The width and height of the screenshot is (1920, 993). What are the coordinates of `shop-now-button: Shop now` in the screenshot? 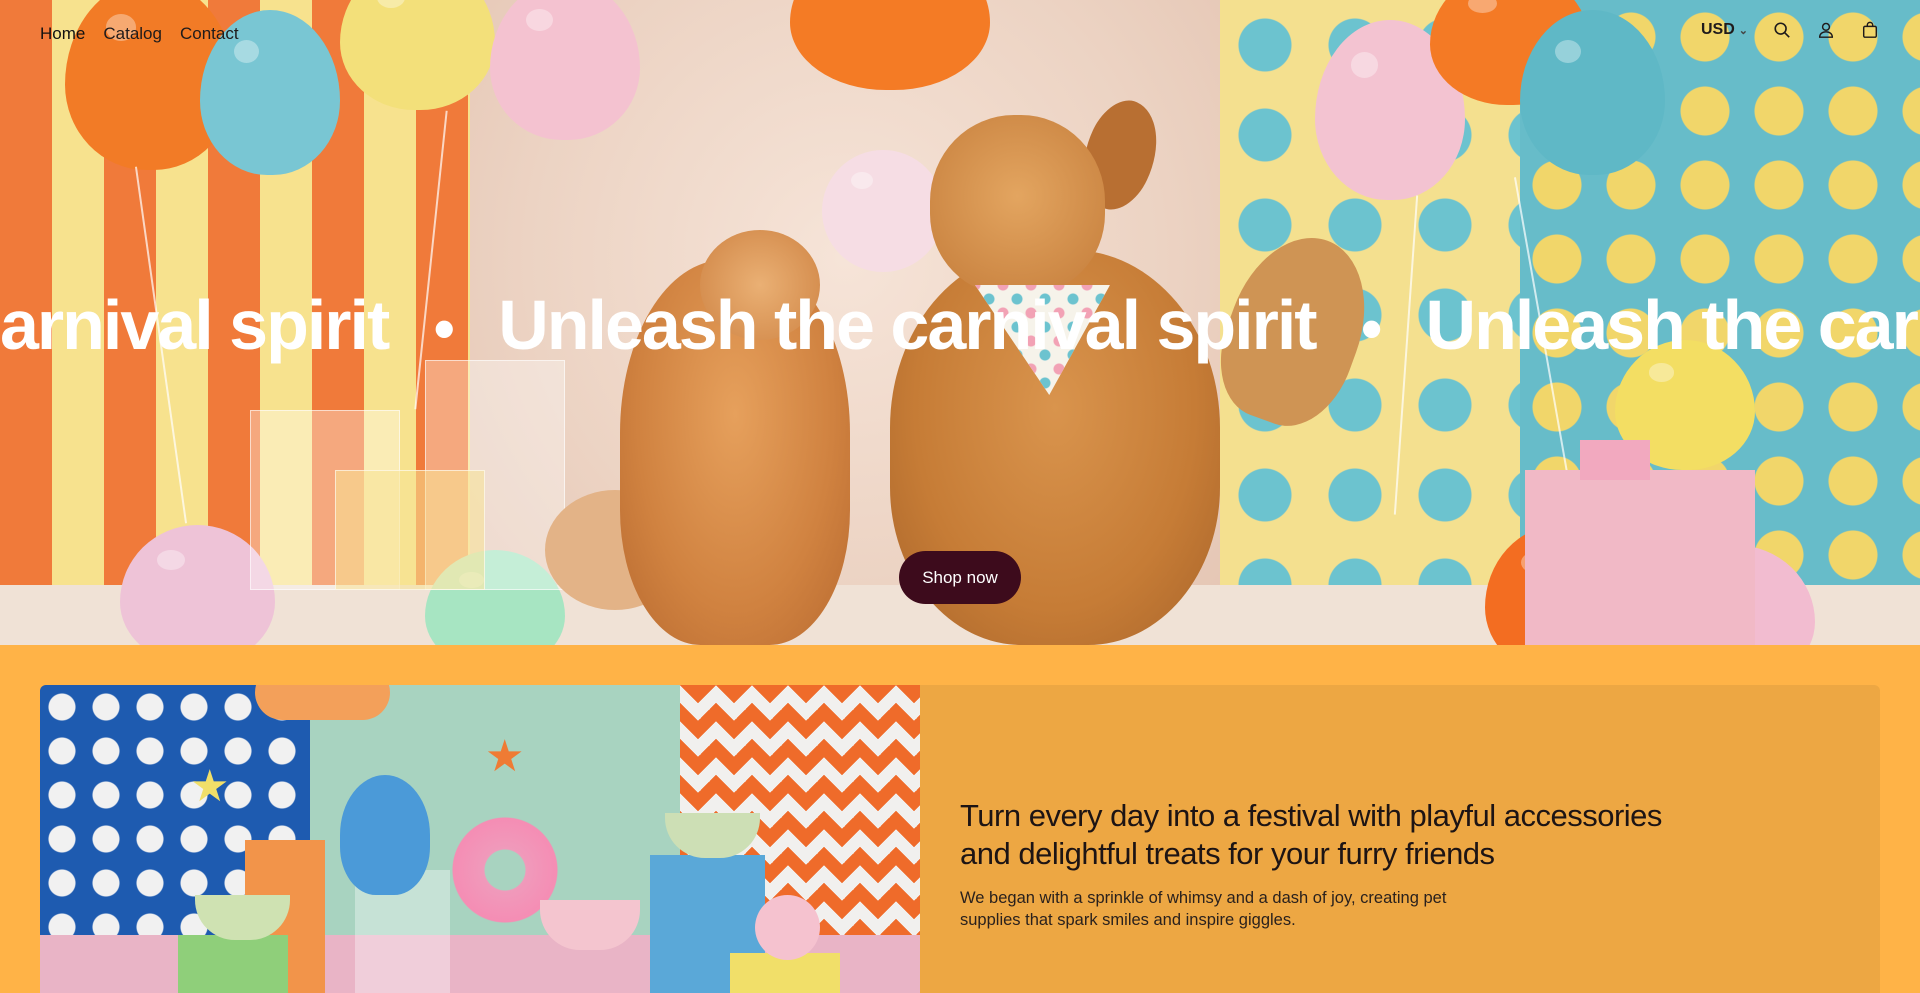 It's located at (960, 577).